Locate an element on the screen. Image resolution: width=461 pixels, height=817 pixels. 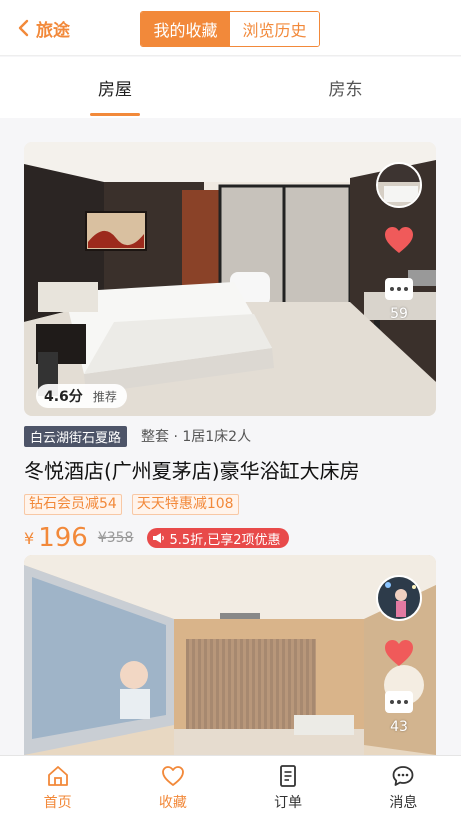
comments-indicator: 43 is located at coordinates (399, 713).